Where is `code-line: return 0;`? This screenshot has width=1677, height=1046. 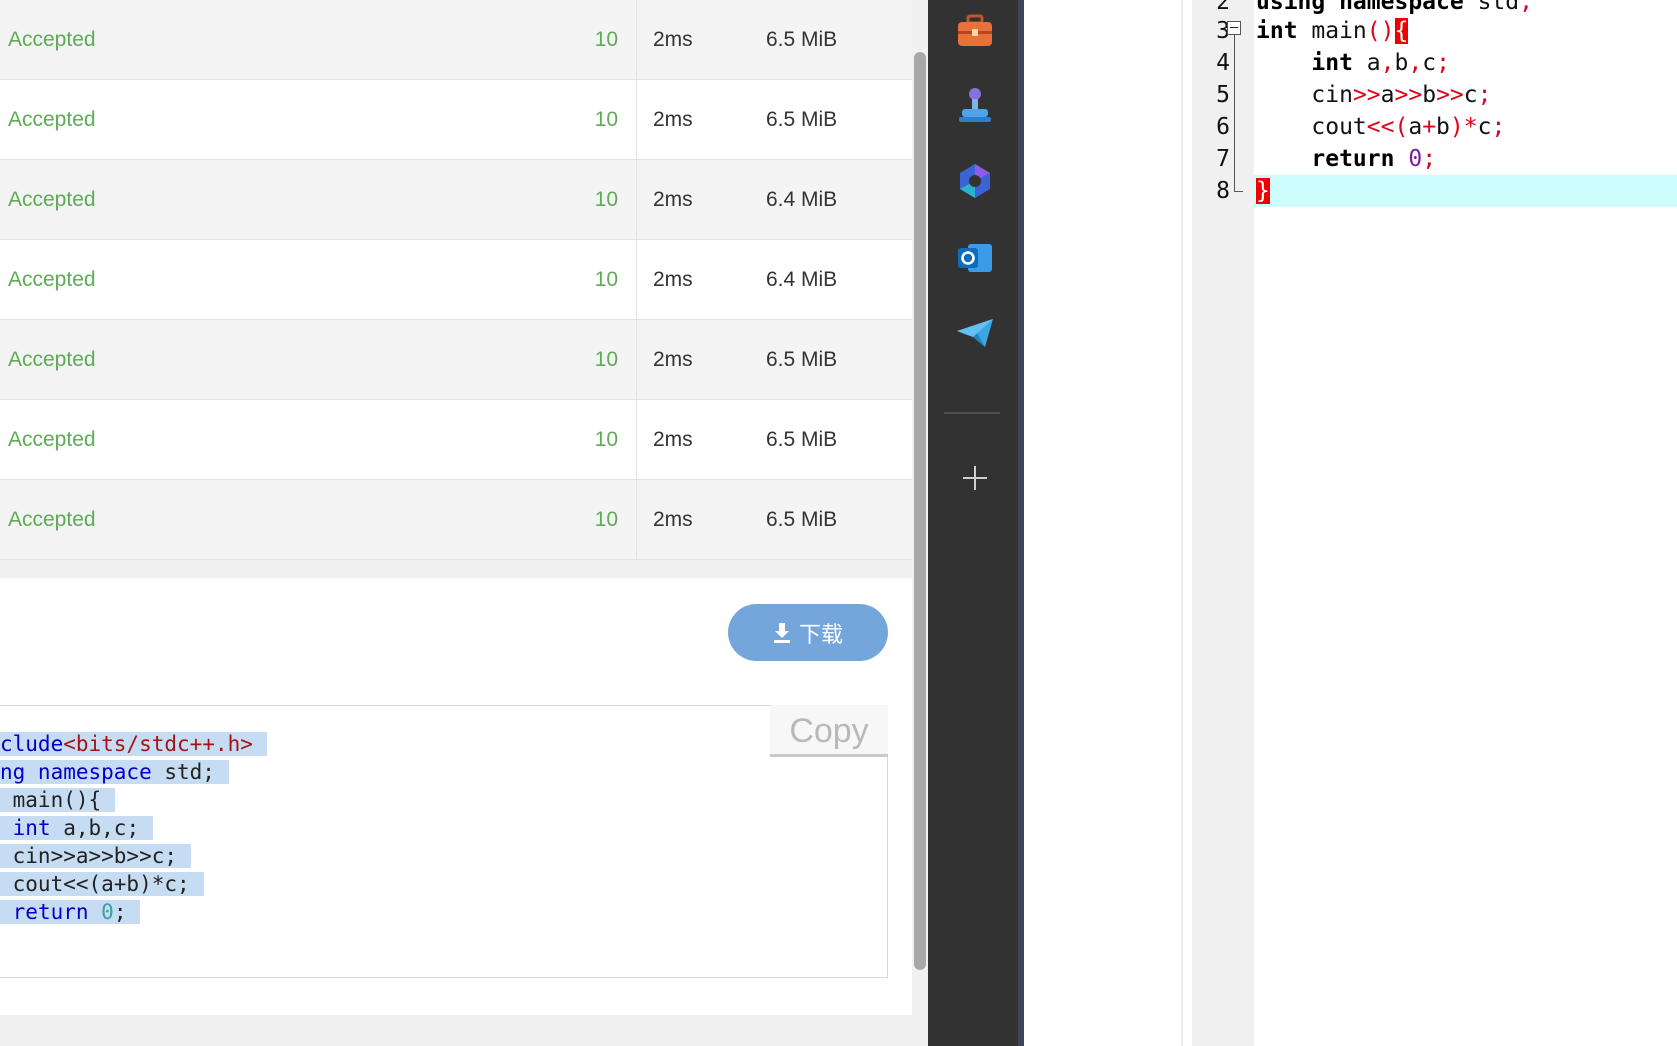
code-line: return 0; is located at coordinates (133, 912).